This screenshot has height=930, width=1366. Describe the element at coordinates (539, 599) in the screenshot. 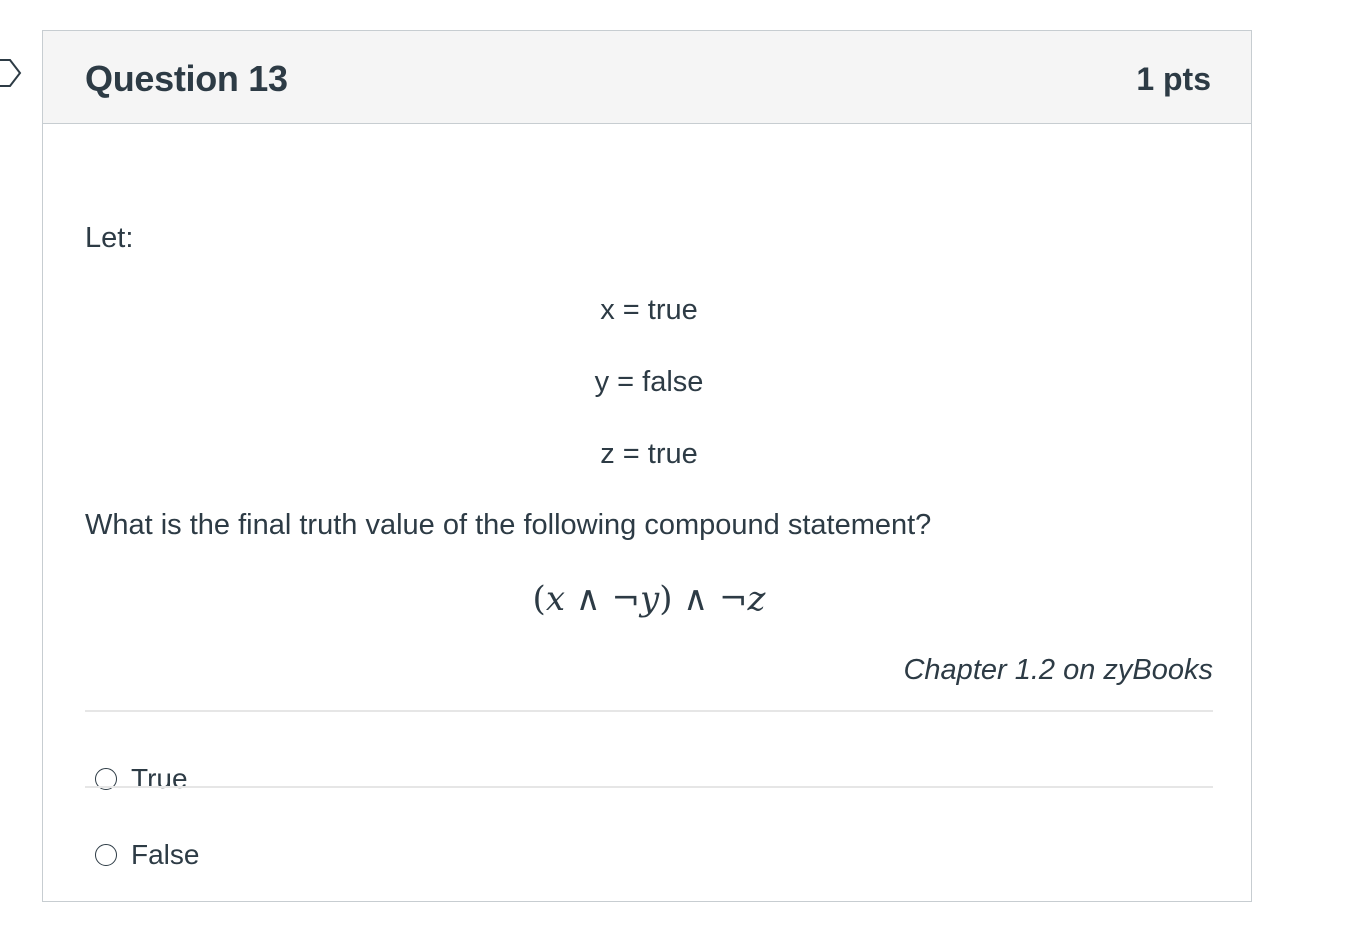

I see `formula-open-paren: (` at that location.